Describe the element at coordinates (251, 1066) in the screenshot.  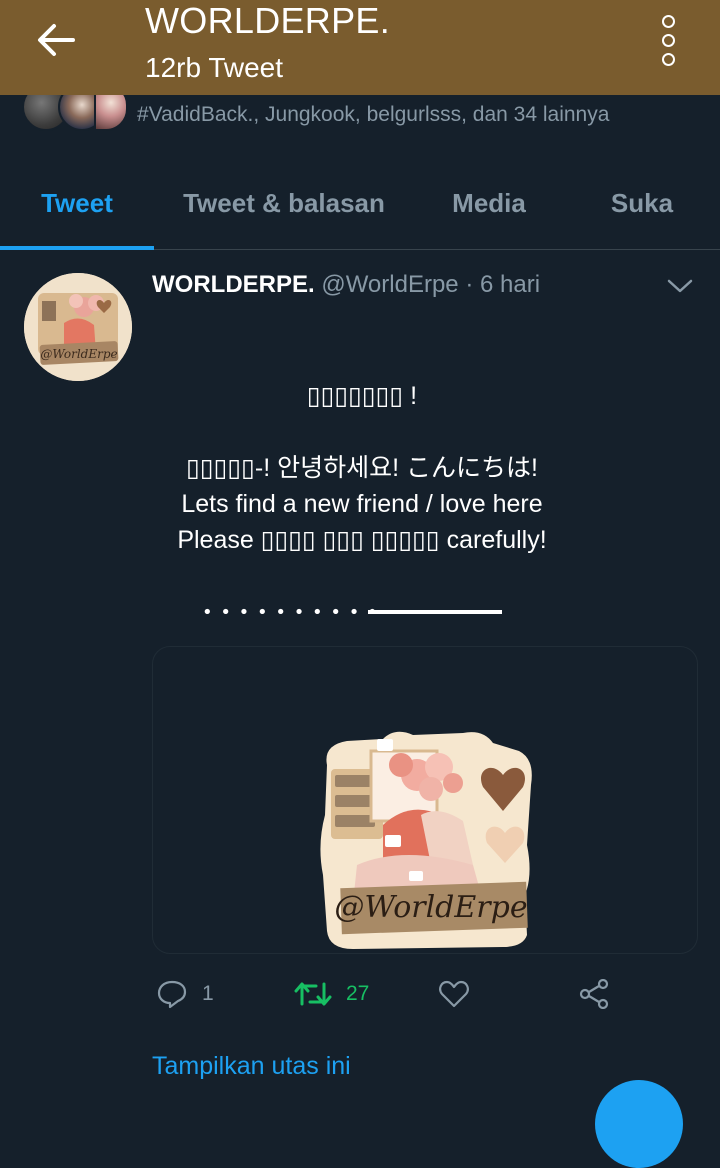
I see `show-thread-link: Tampilkan utas ini` at that location.